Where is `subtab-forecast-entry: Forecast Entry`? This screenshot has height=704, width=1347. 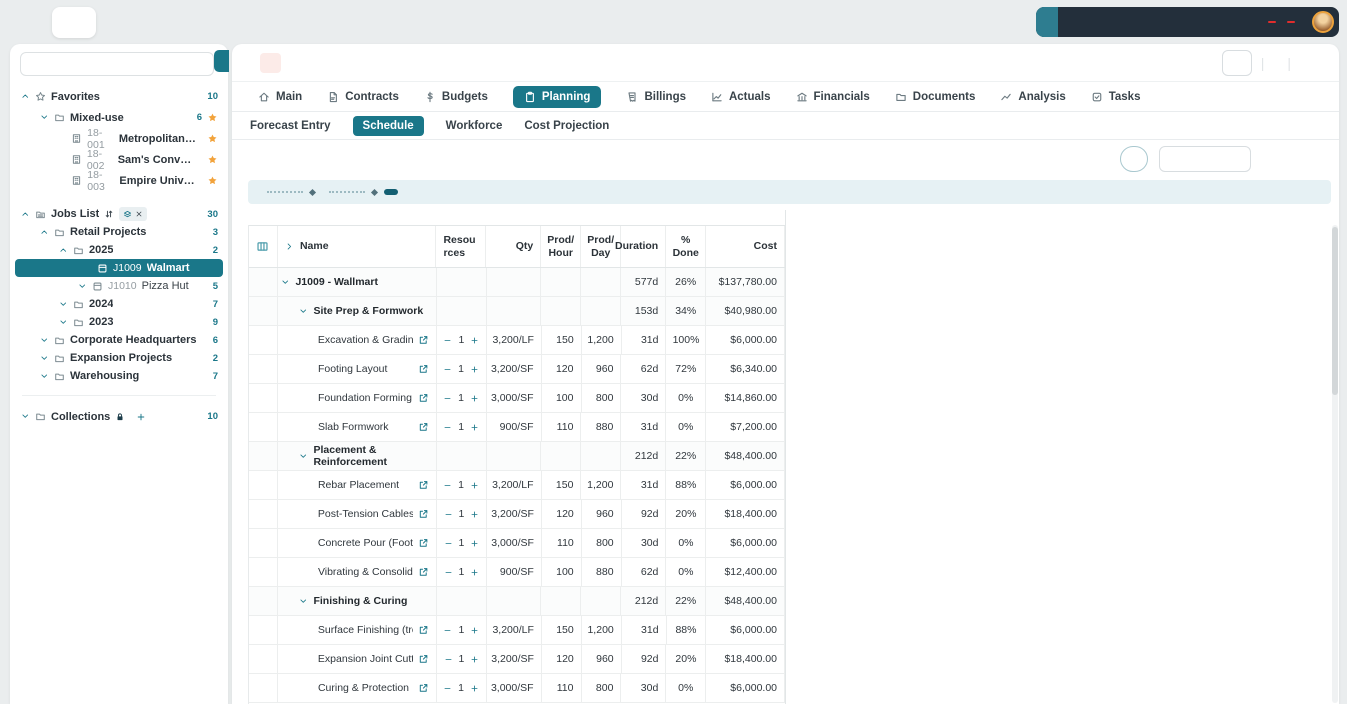
subtab-forecast-entry: Forecast Entry is located at coordinates (290, 126).